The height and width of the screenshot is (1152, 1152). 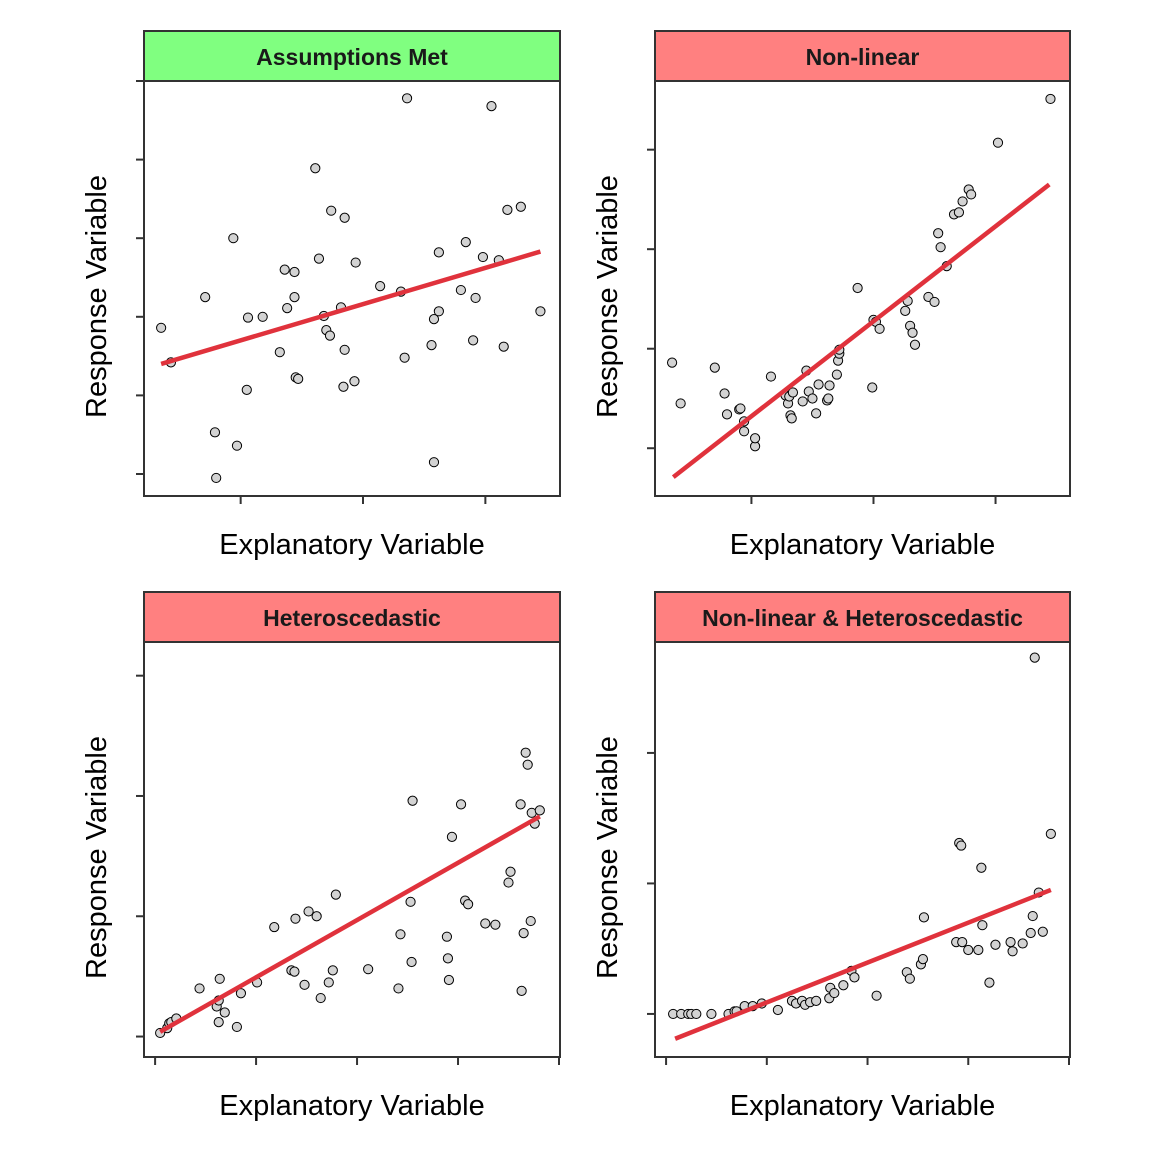 I want to click on y-axis-title: Response Variable, so click(x=97, y=857).